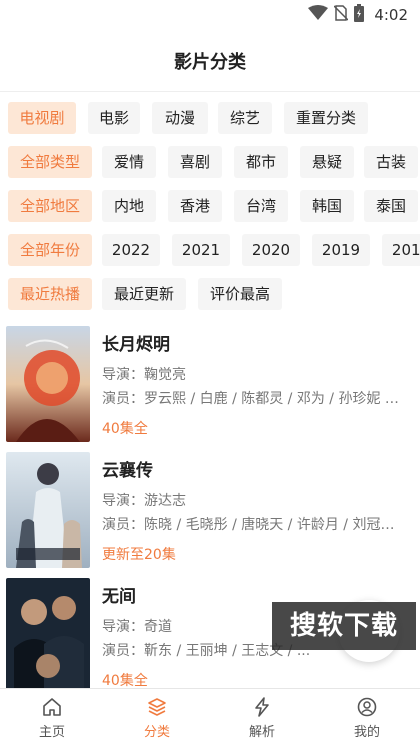  Describe the element at coordinates (261, 162) in the screenshot. I see `chip-genre-urban: 都市` at that location.